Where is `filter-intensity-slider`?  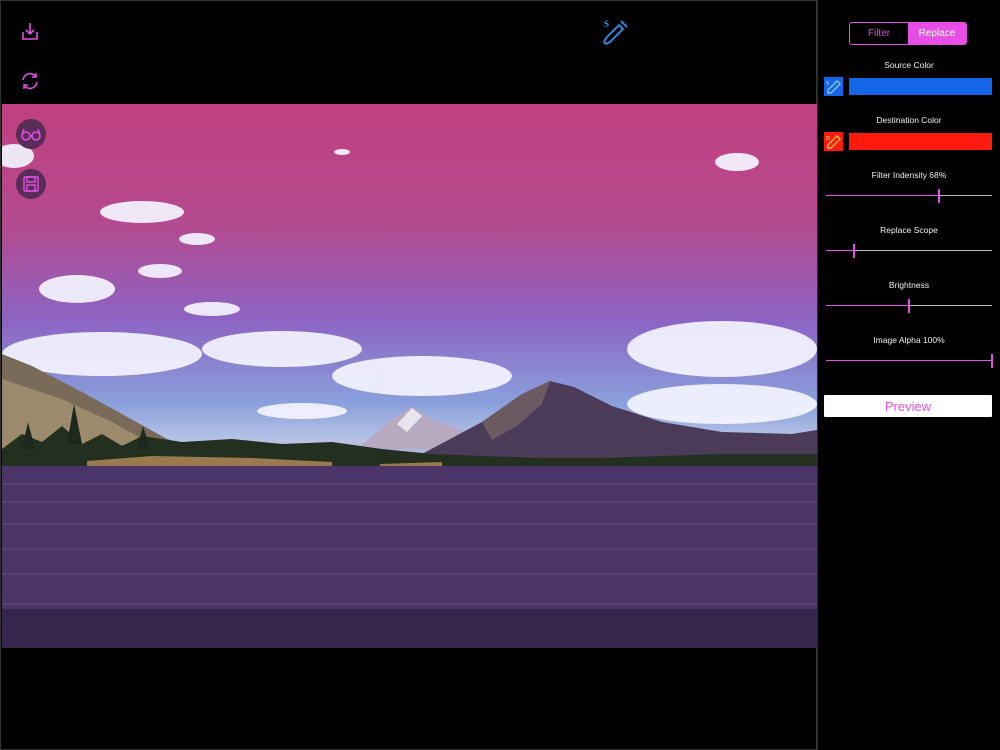
filter-intensity-slider is located at coordinates (909, 196).